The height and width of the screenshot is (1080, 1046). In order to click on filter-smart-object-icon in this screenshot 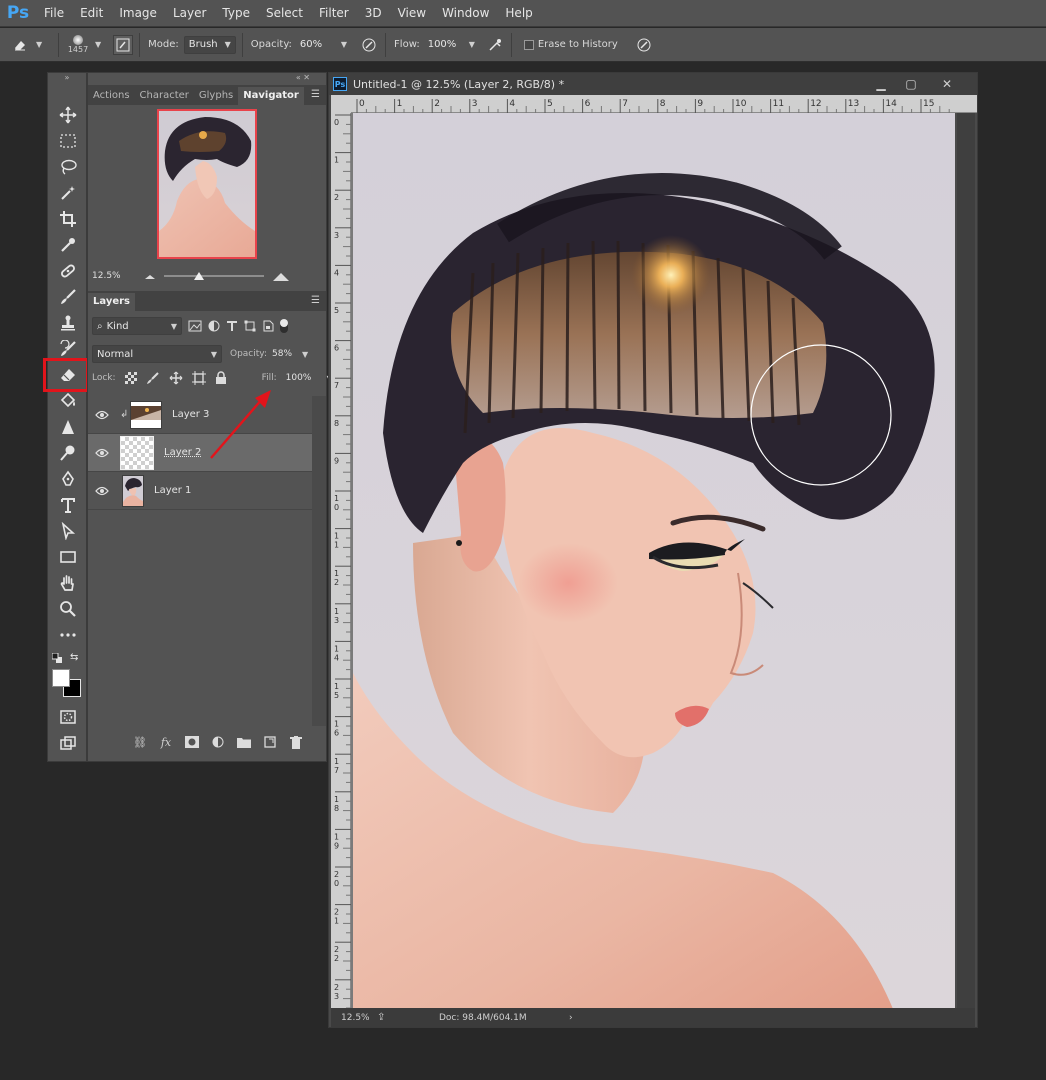, I will do `click(268, 326)`.